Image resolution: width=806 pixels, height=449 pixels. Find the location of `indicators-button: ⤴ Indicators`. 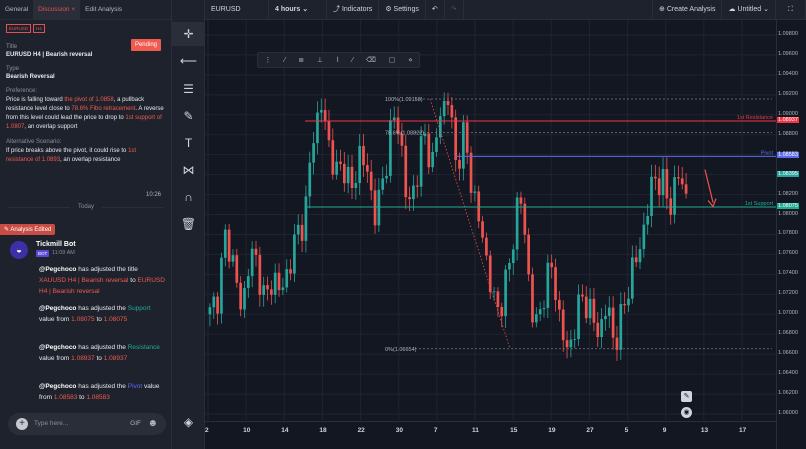

indicators-button: ⤴ Indicators is located at coordinates (353, 10).